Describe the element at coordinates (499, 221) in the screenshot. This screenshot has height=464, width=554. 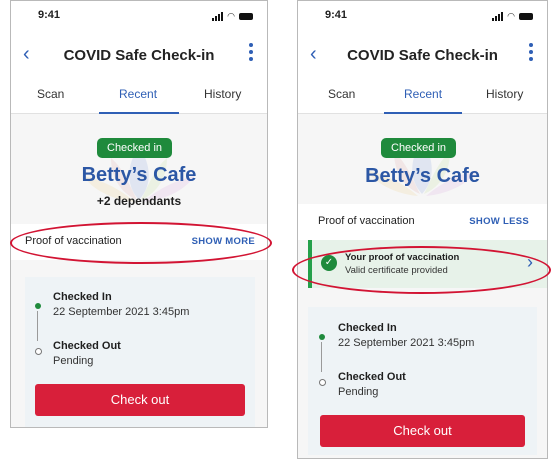
I see `show-less-link: SHOW LESS` at that location.